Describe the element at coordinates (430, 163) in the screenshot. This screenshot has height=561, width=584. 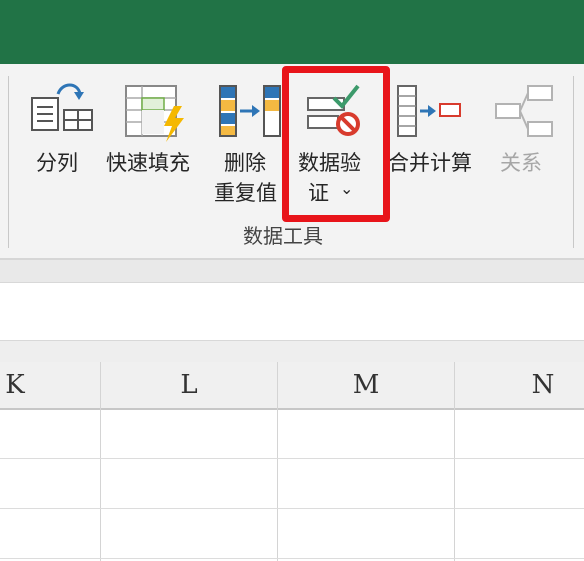
I see `consolidate-label: 合并计算` at that location.